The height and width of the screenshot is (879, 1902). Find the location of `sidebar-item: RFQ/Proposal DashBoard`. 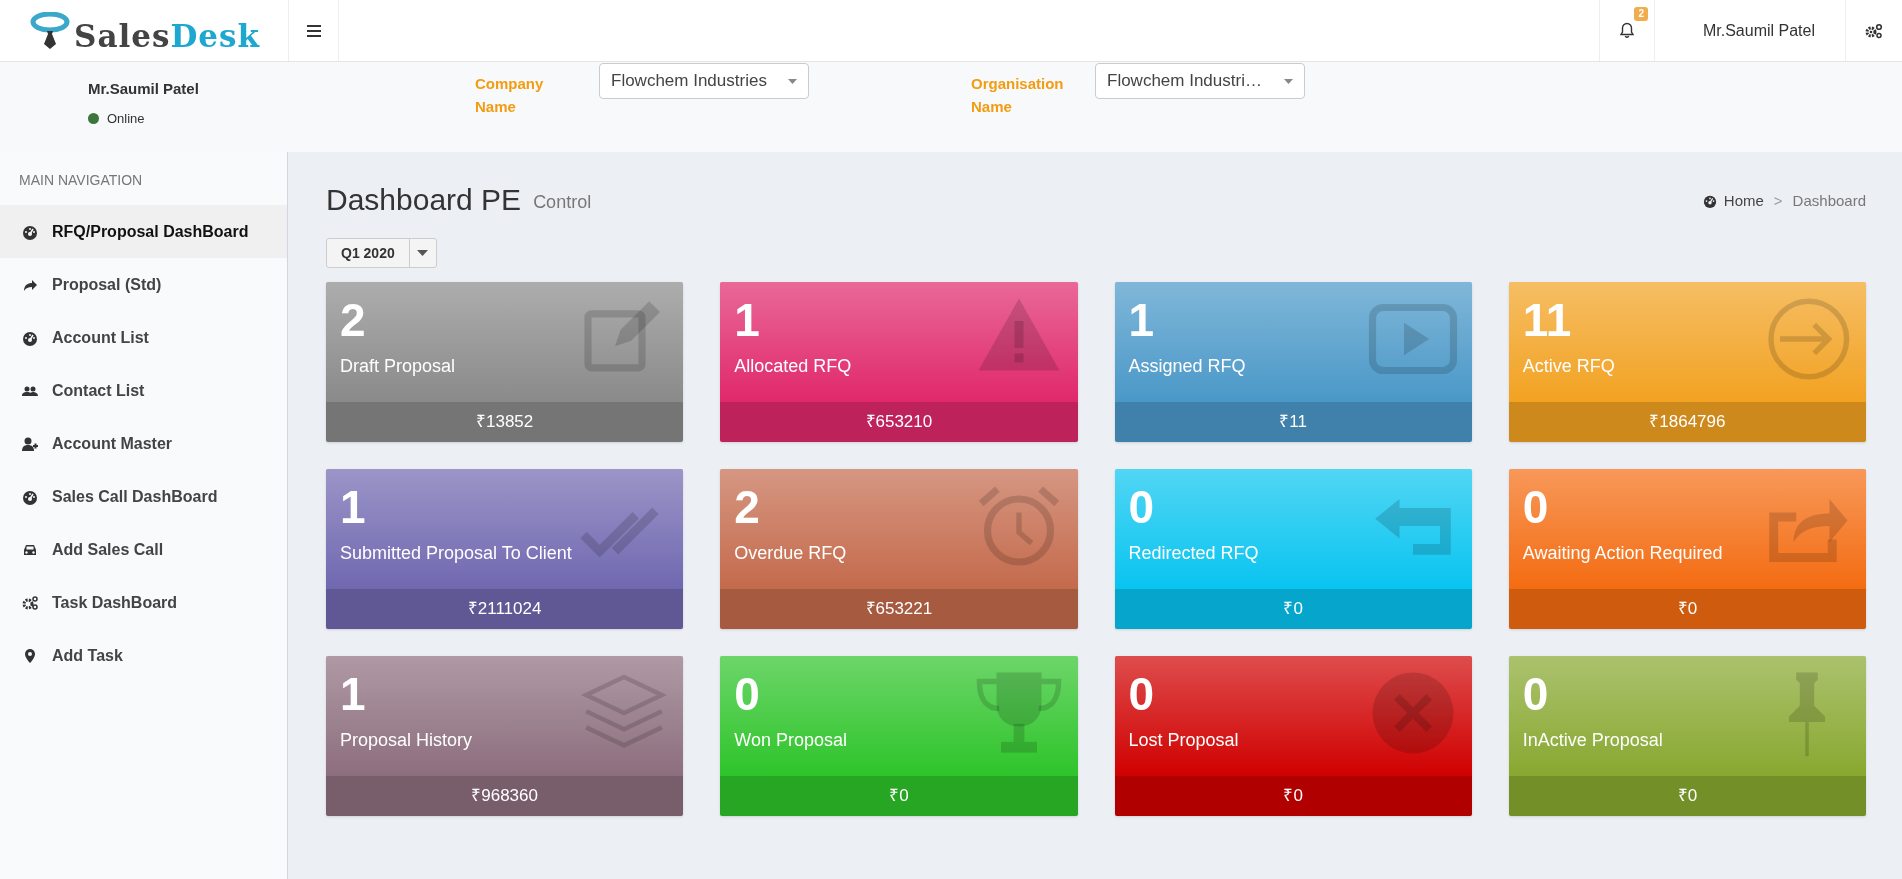

sidebar-item: RFQ/Proposal DashBoard is located at coordinates (143, 231).